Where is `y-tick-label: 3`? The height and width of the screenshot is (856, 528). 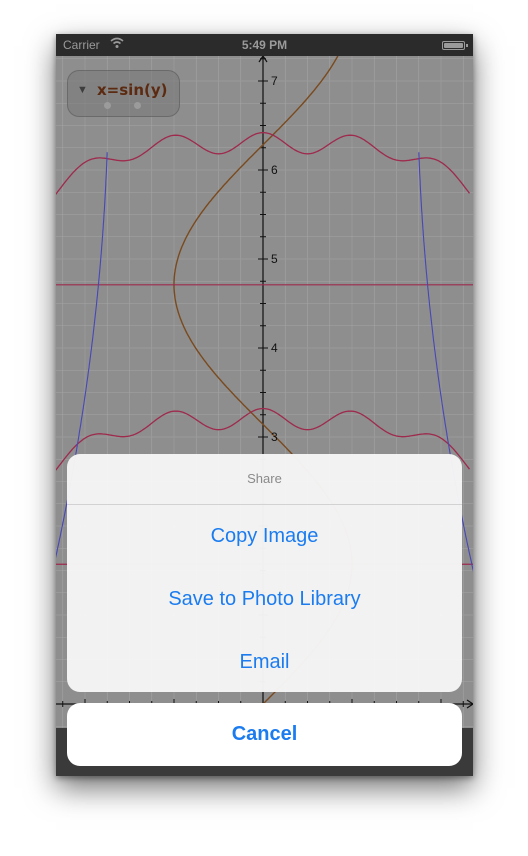
y-tick-label: 3 is located at coordinates (274, 437).